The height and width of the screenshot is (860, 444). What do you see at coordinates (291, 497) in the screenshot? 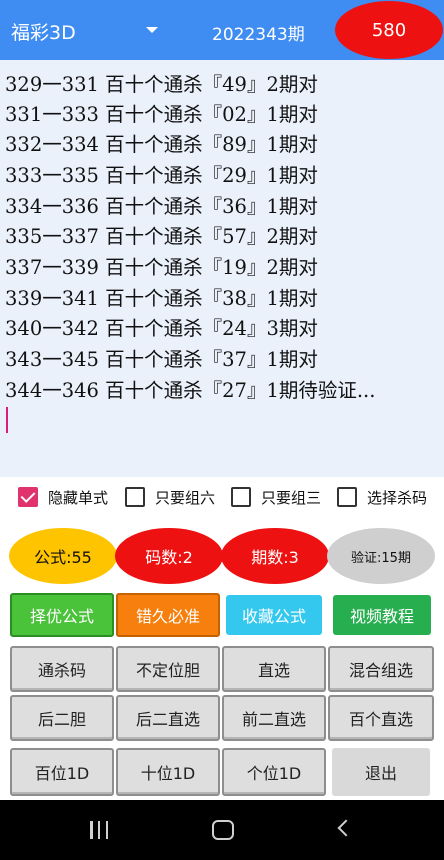
I see `option-label: 只要组三` at bounding box center [291, 497].